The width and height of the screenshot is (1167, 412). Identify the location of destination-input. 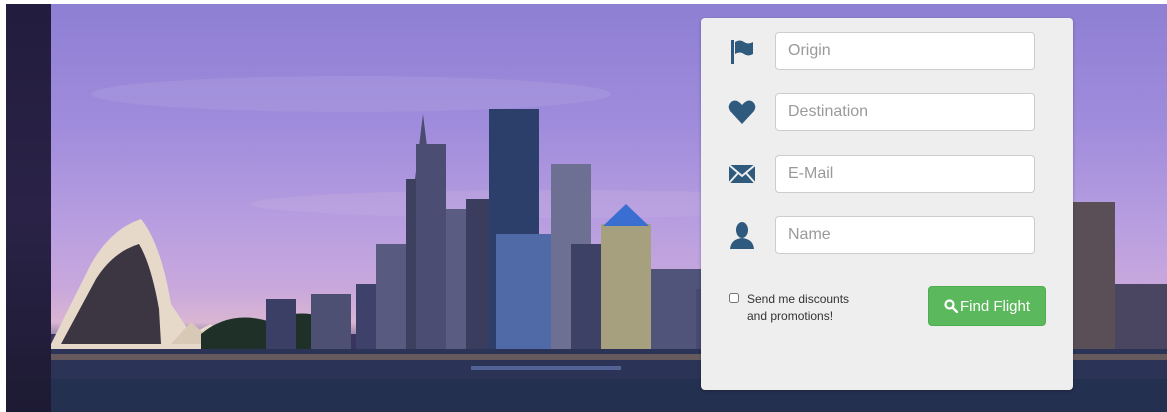
(905, 112).